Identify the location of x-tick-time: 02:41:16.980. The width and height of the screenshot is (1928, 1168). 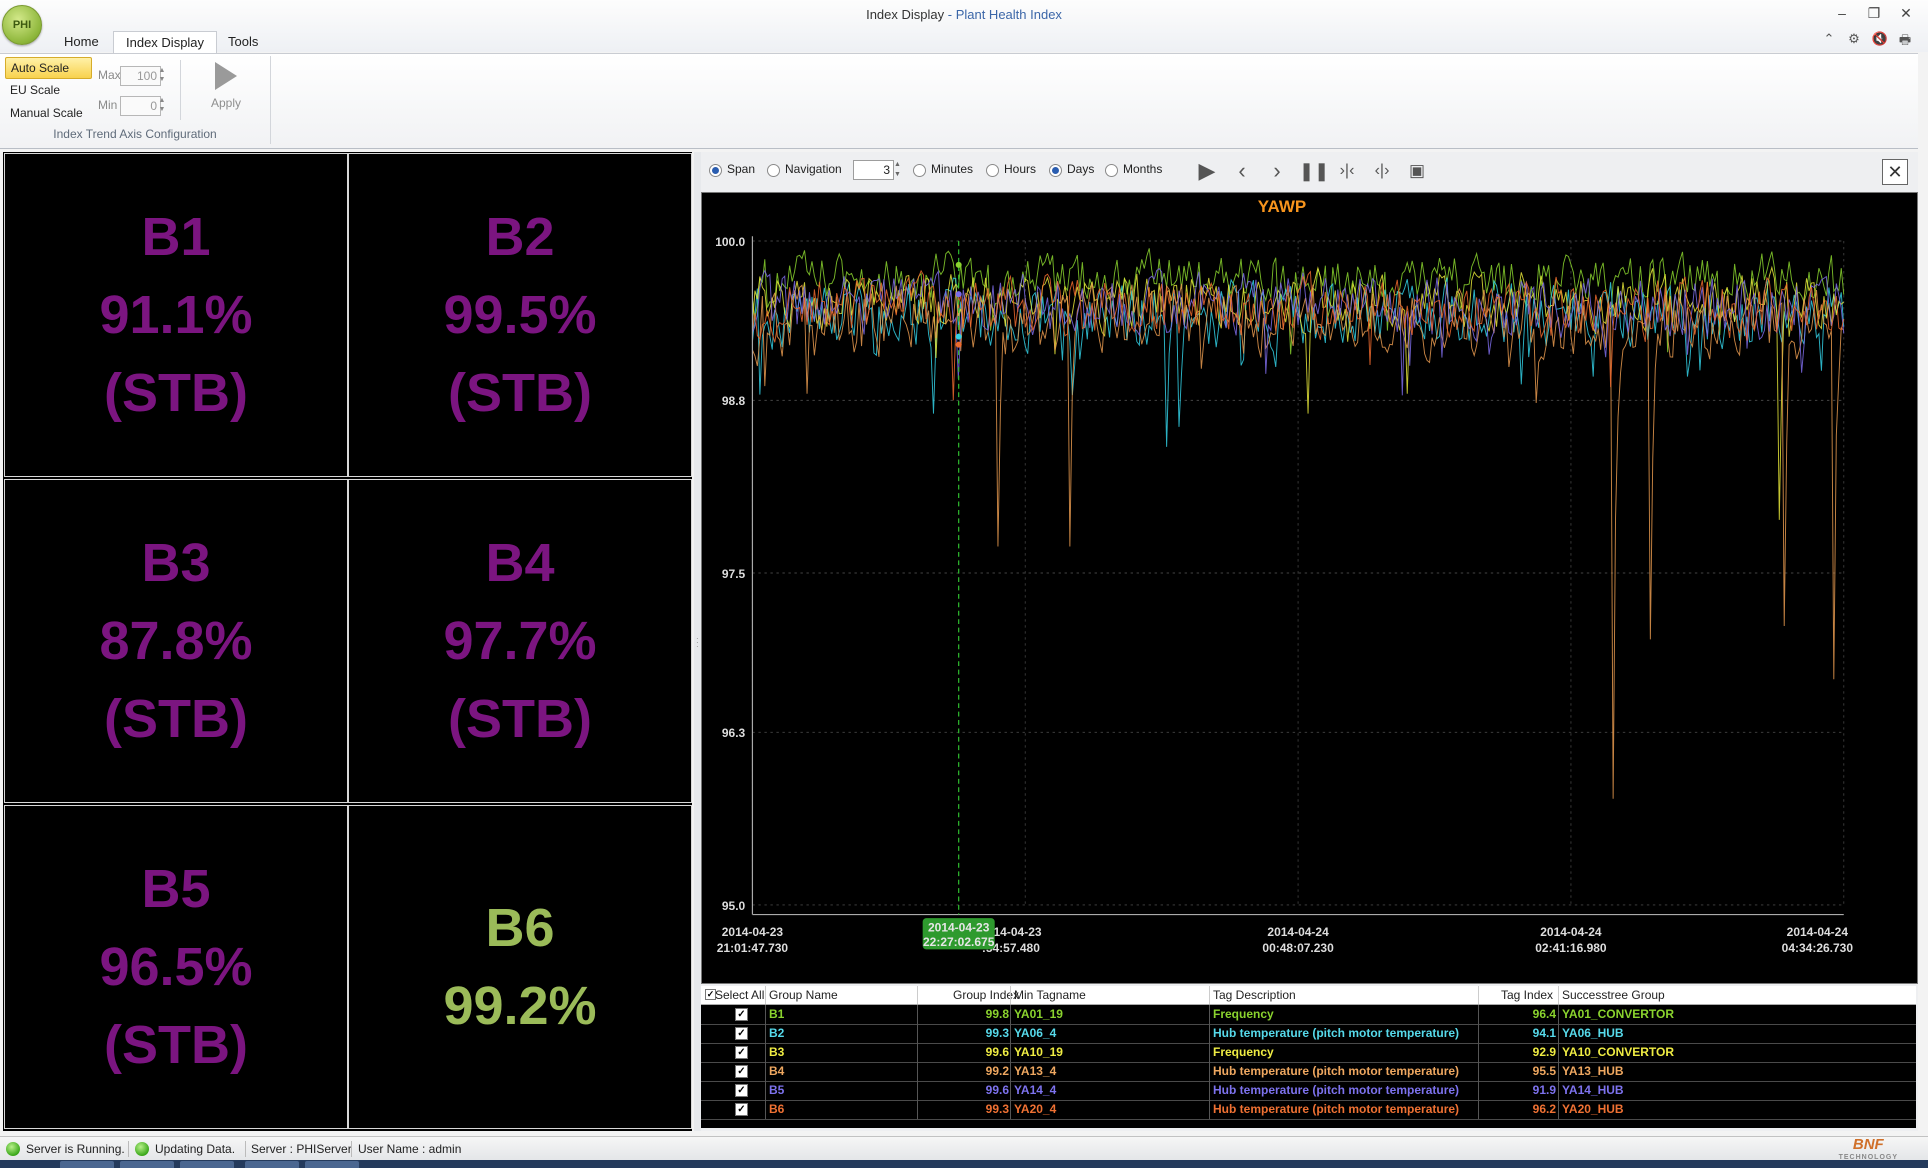
(1571, 948).